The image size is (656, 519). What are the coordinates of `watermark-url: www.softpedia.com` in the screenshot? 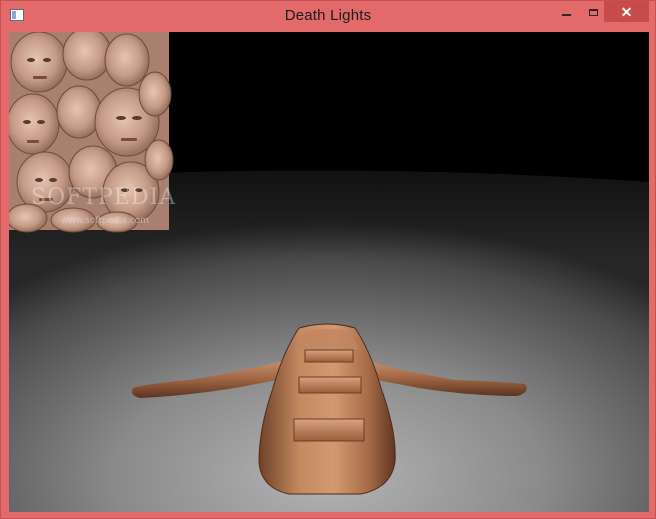 It's located at (105, 221).